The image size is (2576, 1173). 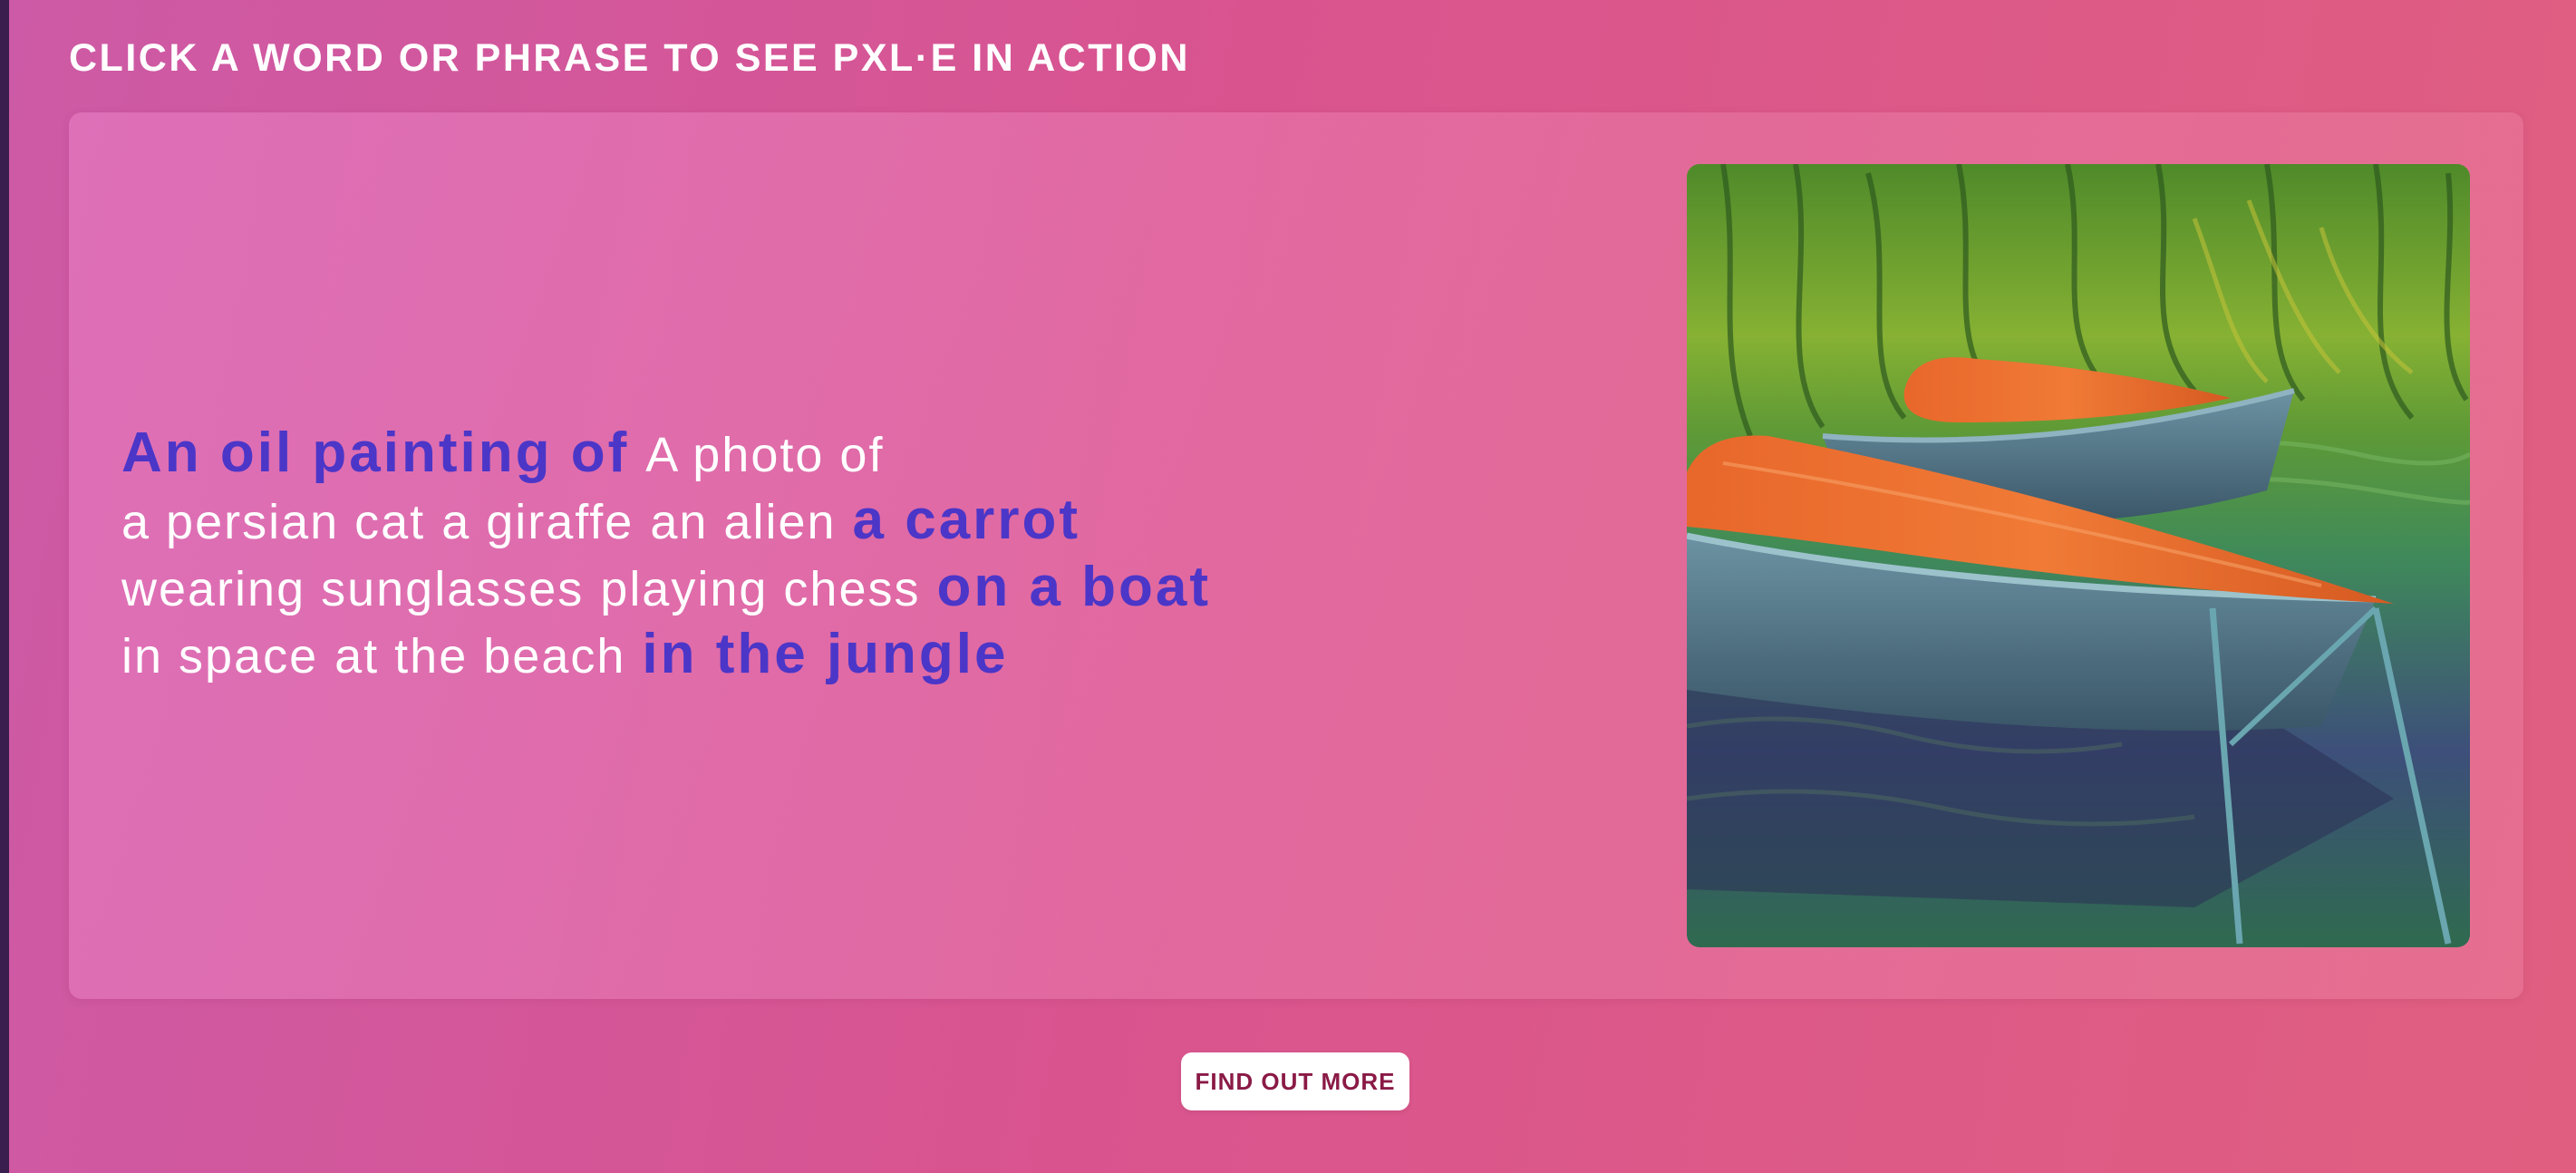 I want to click on prompt-option: an alien, so click(x=743, y=522).